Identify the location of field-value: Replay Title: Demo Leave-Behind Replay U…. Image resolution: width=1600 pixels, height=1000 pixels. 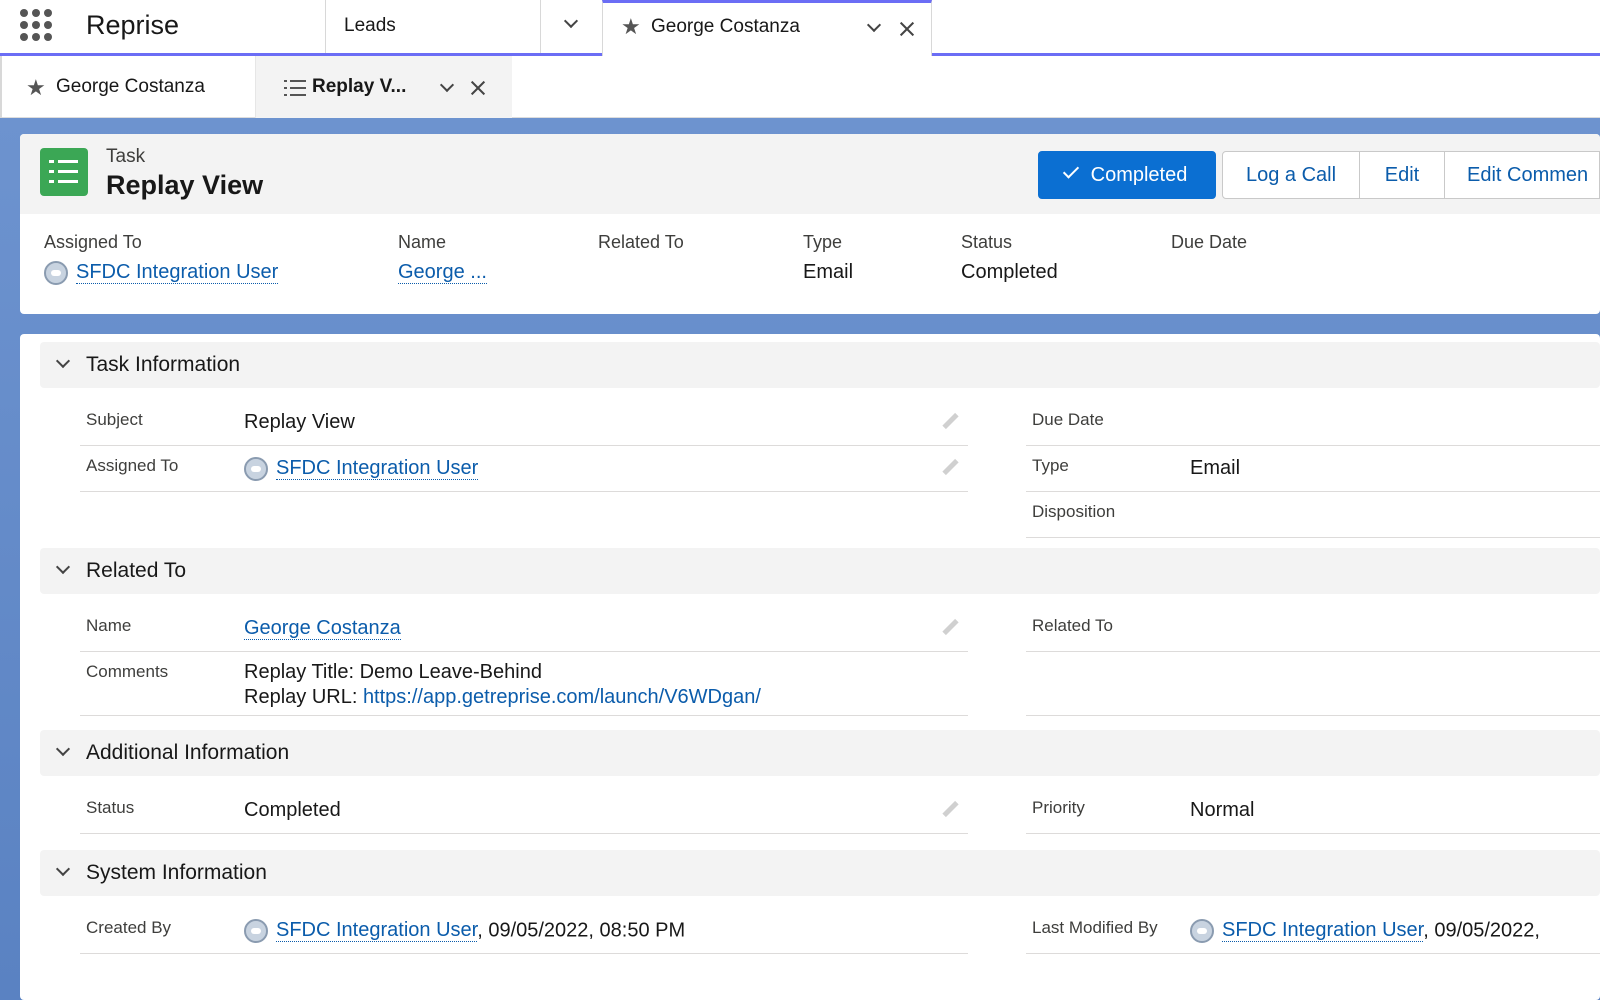
(502, 685).